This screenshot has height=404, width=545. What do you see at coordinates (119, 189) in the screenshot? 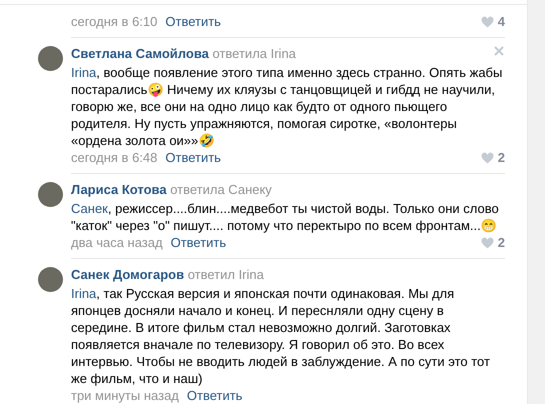
I see `author-name: Лариса Котова` at bounding box center [119, 189].